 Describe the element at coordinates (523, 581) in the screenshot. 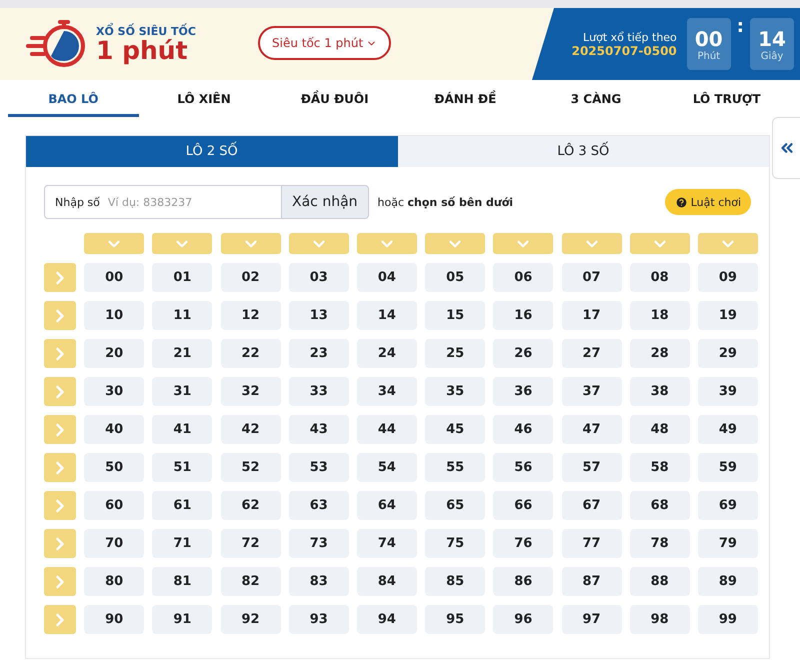

I see `number-button: 86` at that location.